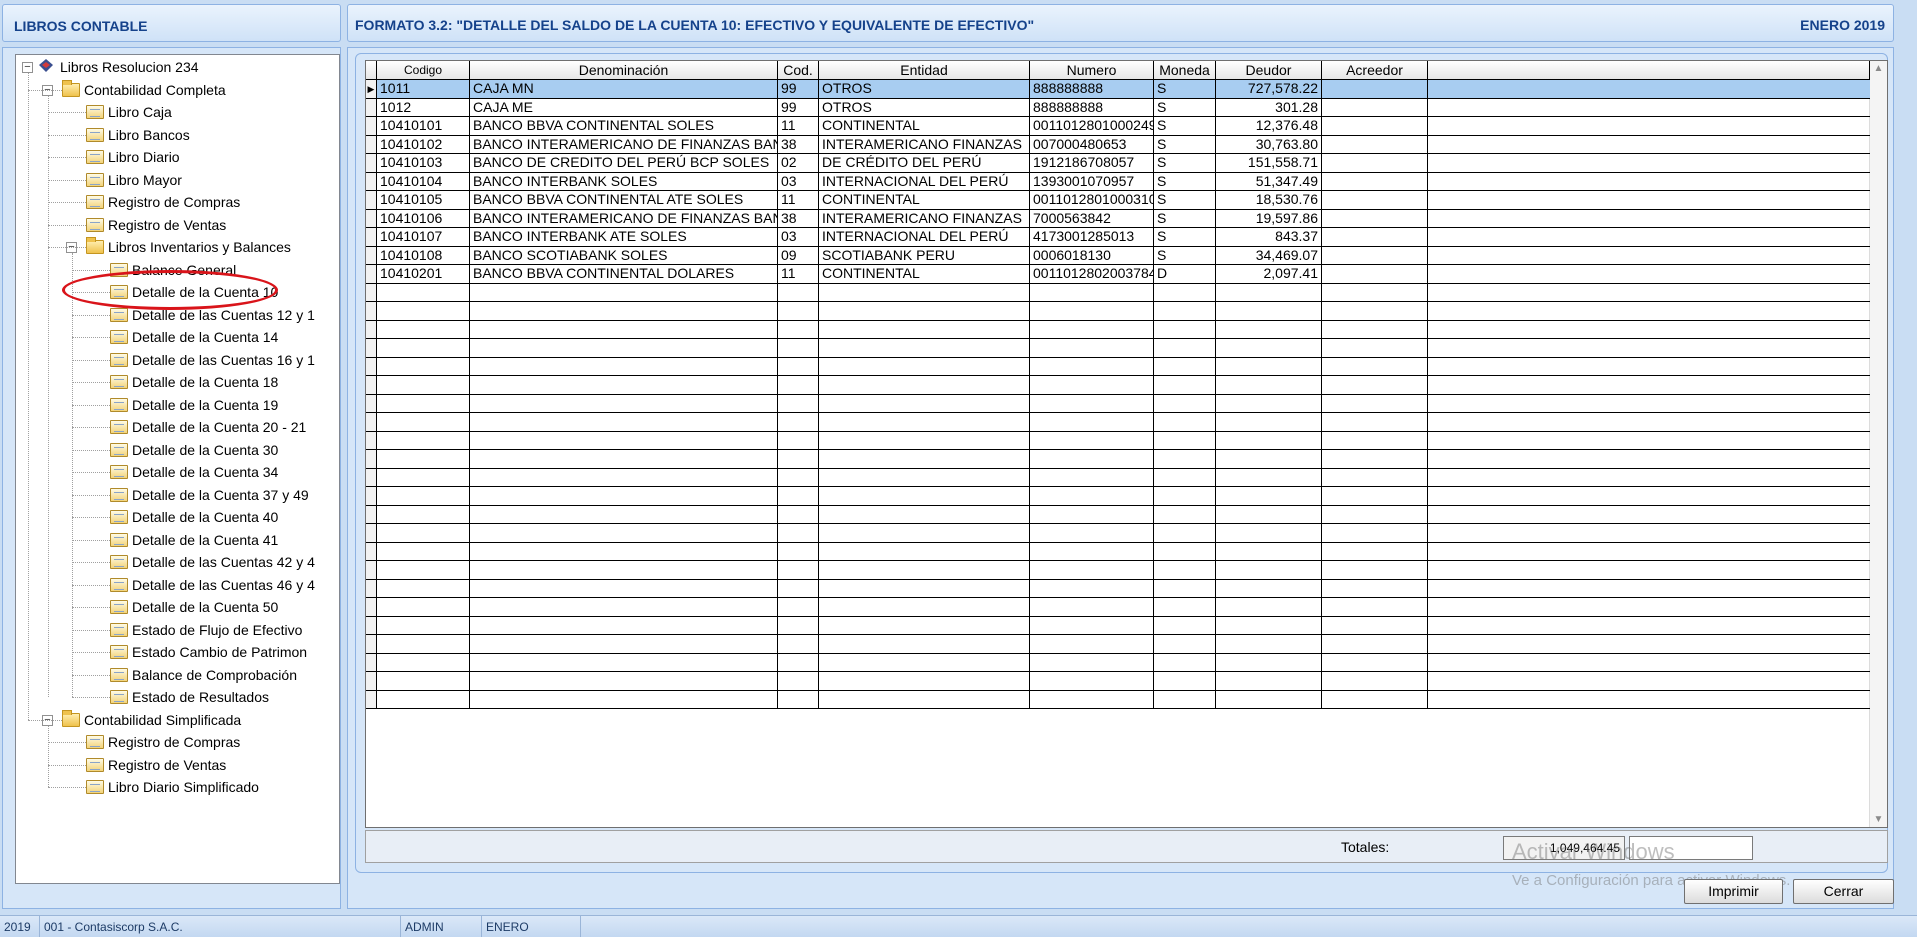 Image resolution: width=1917 pixels, height=937 pixels. Describe the element at coordinates (1092, 274) in the screenshot. I see `table-cell: 00110128020037843` at that location.